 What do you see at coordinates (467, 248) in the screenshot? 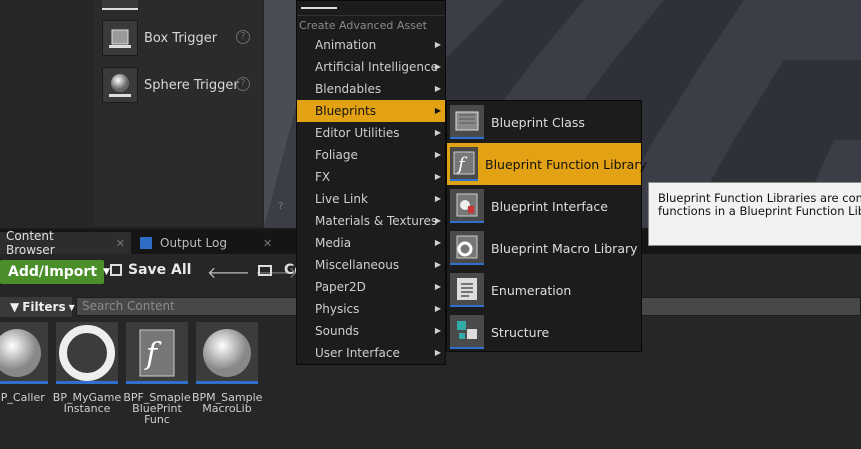
I see `macro-library-icon` at bounding box center [467, 248].